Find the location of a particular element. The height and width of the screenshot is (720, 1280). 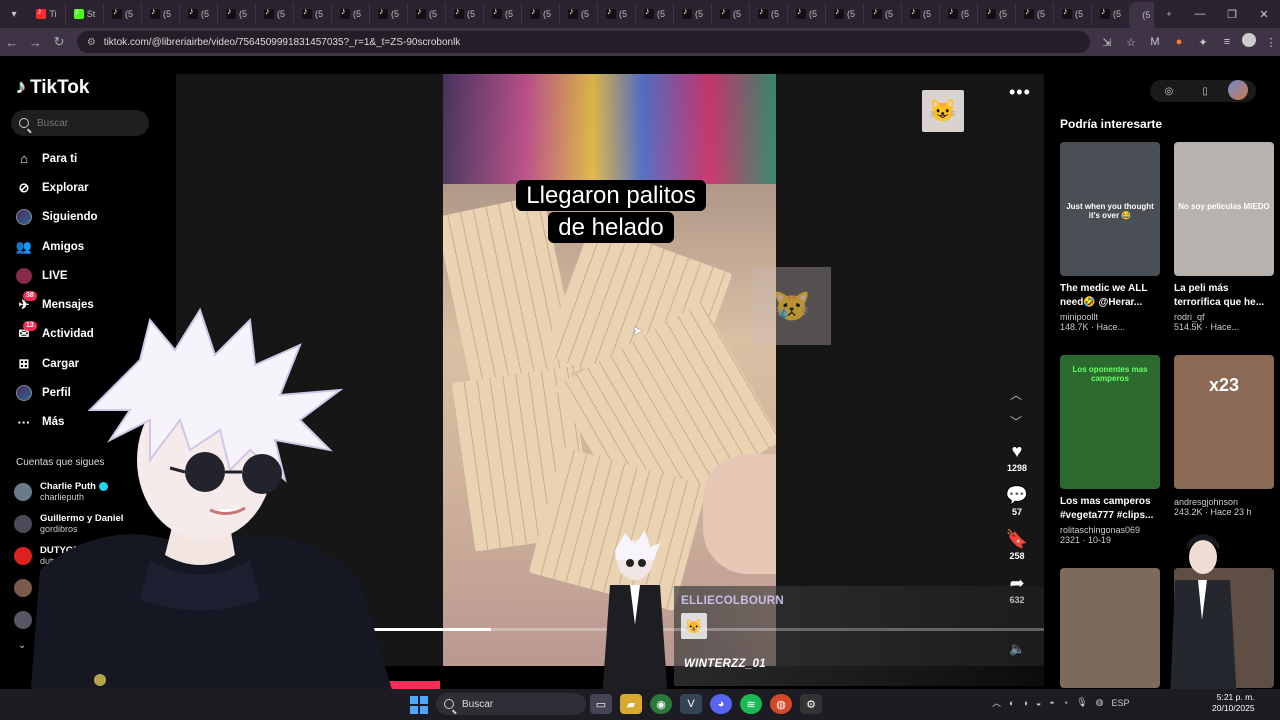

file-explorer-icon: ▰ is located at coordinates (631, 704).